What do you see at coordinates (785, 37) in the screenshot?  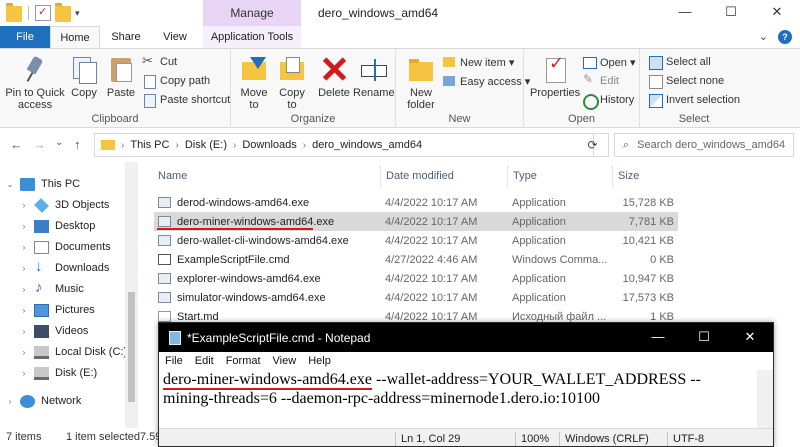 I see `help-icon: ?` at bounding box center [785, 37].